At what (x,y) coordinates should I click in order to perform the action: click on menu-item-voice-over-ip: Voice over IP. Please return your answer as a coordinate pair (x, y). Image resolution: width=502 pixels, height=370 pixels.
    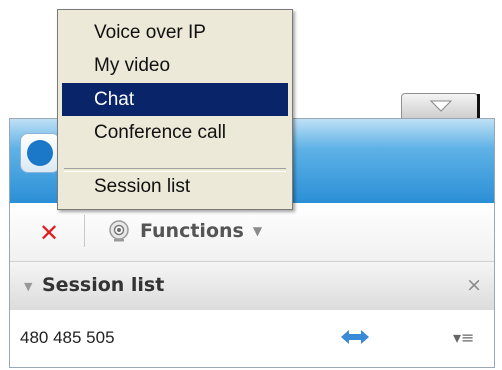
    Looking at the image, I should click on (175, 32).